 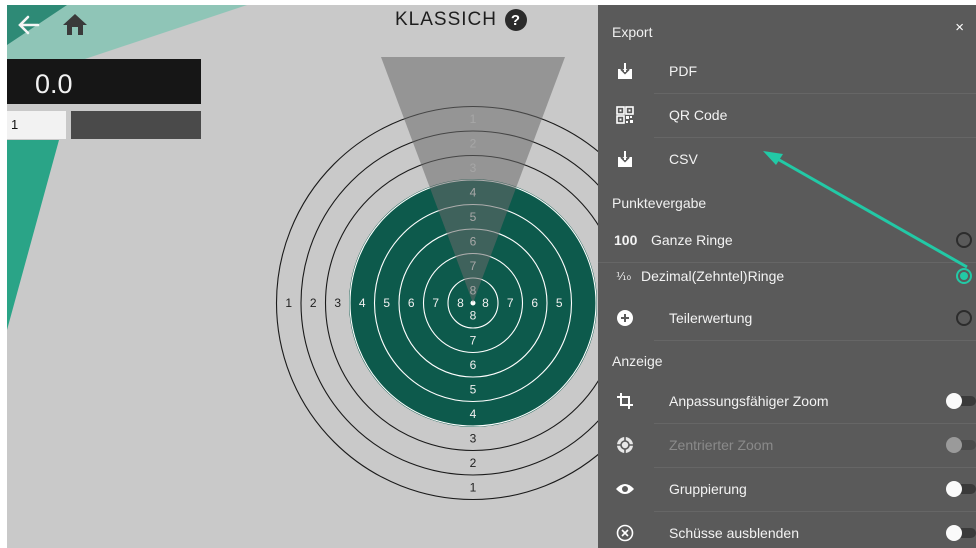 What do you see at coordinates (637, 361) in the screenshot?
I see `display-header: Anzeige` at bounding box center [637, 361].